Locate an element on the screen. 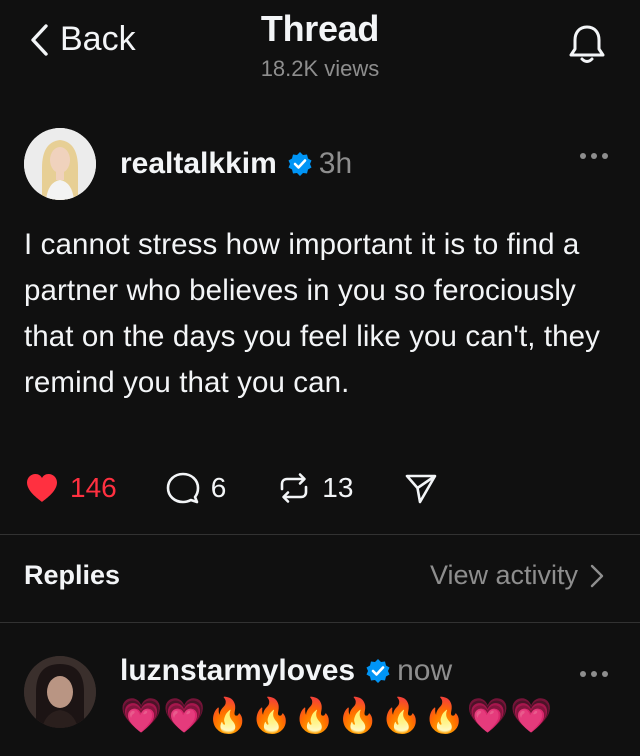 This screenshot has height=756, width=640. repost-count: 13 is located at coordinates (338, 487).